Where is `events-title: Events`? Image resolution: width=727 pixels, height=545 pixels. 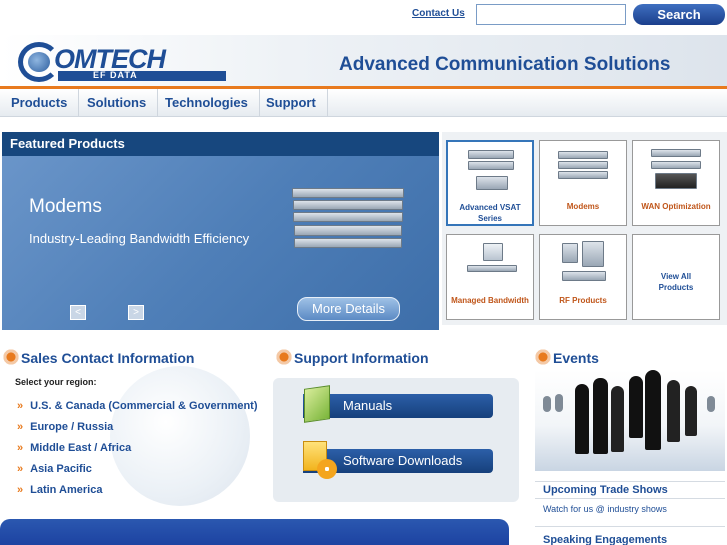 events-title: Events is located at coordinates (576, 358).